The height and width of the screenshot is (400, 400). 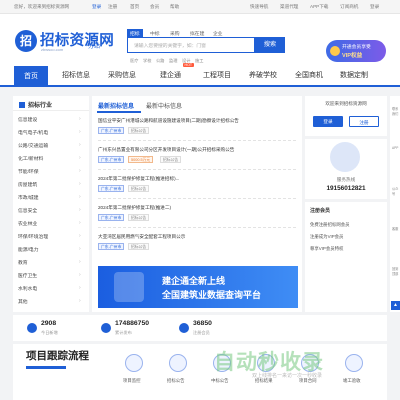 What do you see at coordinates (27, 184) in the screenshot?
I see `industry-item: 房屋建筑` at bounding box center [27, 184].